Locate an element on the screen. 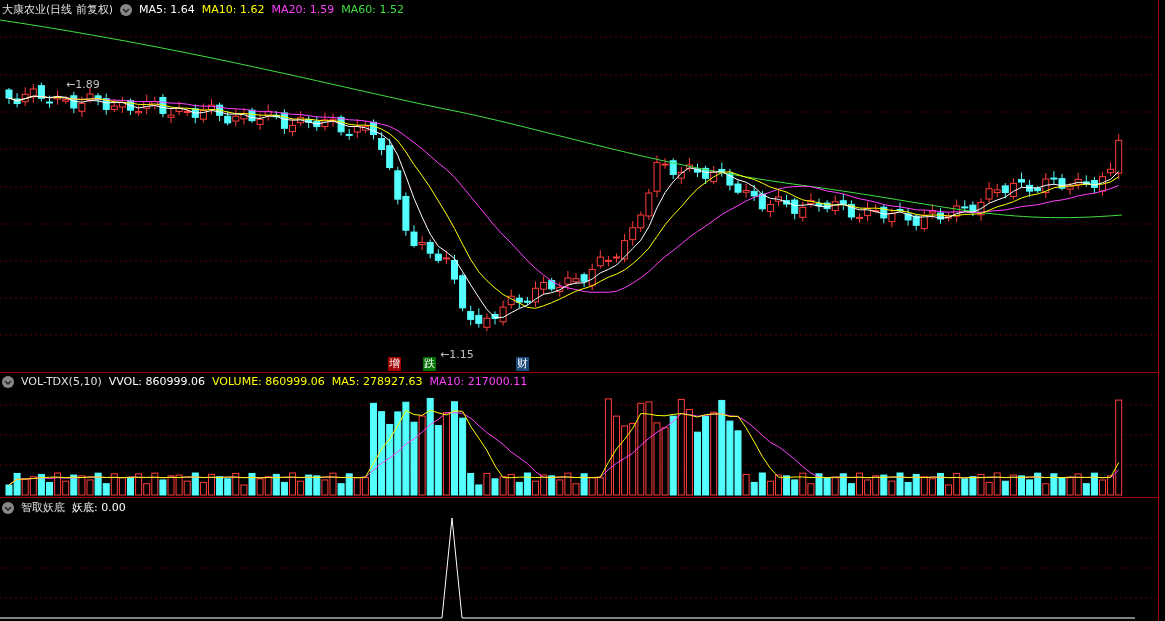  signal-tag: 增 is located at coordinates (394, 364).